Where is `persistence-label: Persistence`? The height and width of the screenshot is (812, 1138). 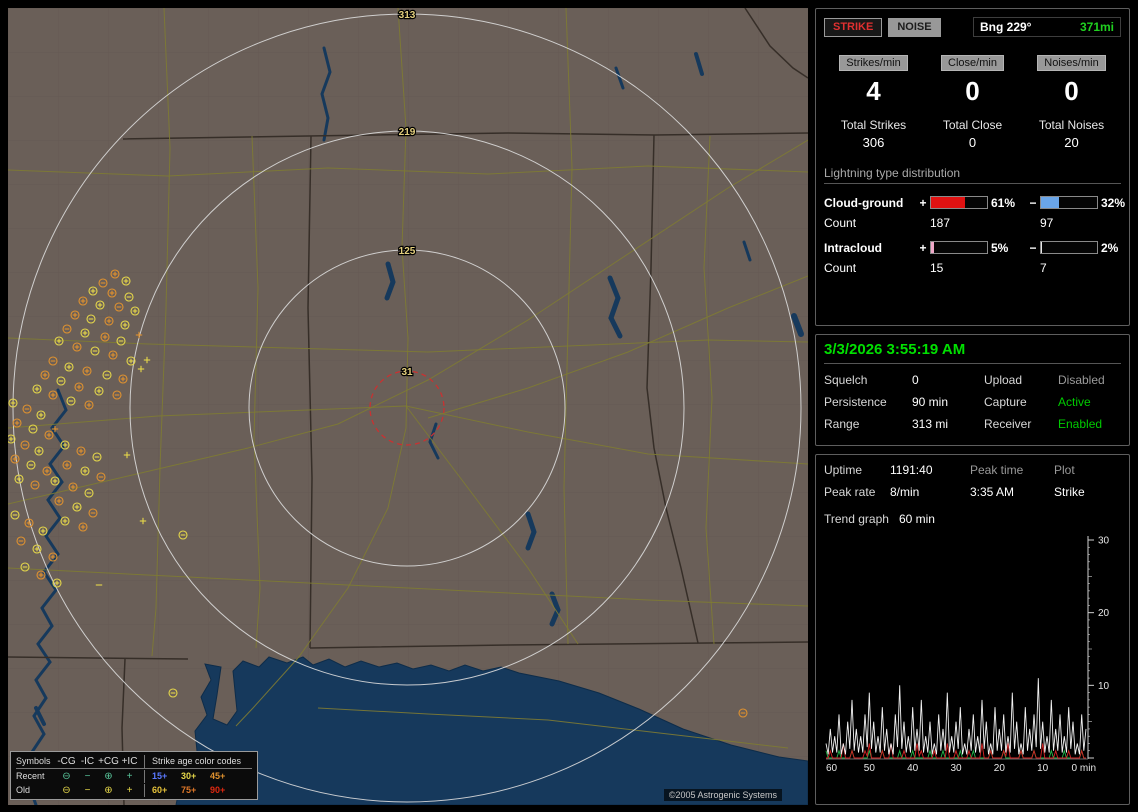
persistence-label: Persistence is located at coordinates (855, 402).